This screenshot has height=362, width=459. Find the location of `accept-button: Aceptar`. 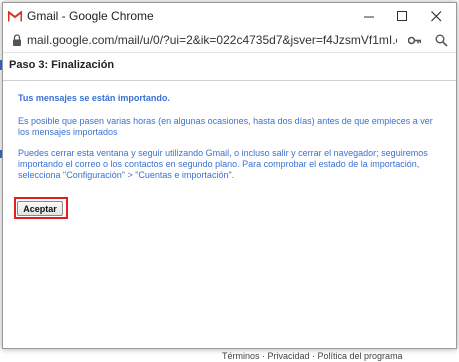

accept-button: Aceptar is located at coordinates (40, 208).